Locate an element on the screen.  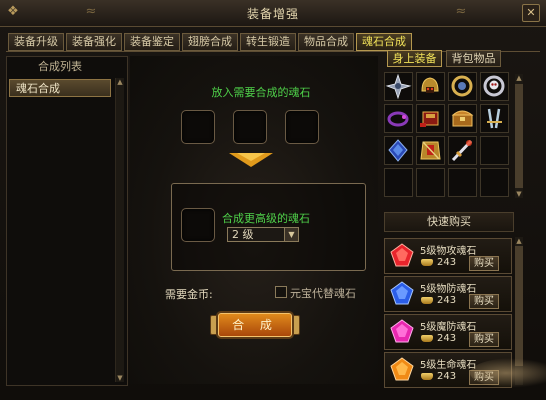
pink-gem-icon is located at coordinates (402, 331).